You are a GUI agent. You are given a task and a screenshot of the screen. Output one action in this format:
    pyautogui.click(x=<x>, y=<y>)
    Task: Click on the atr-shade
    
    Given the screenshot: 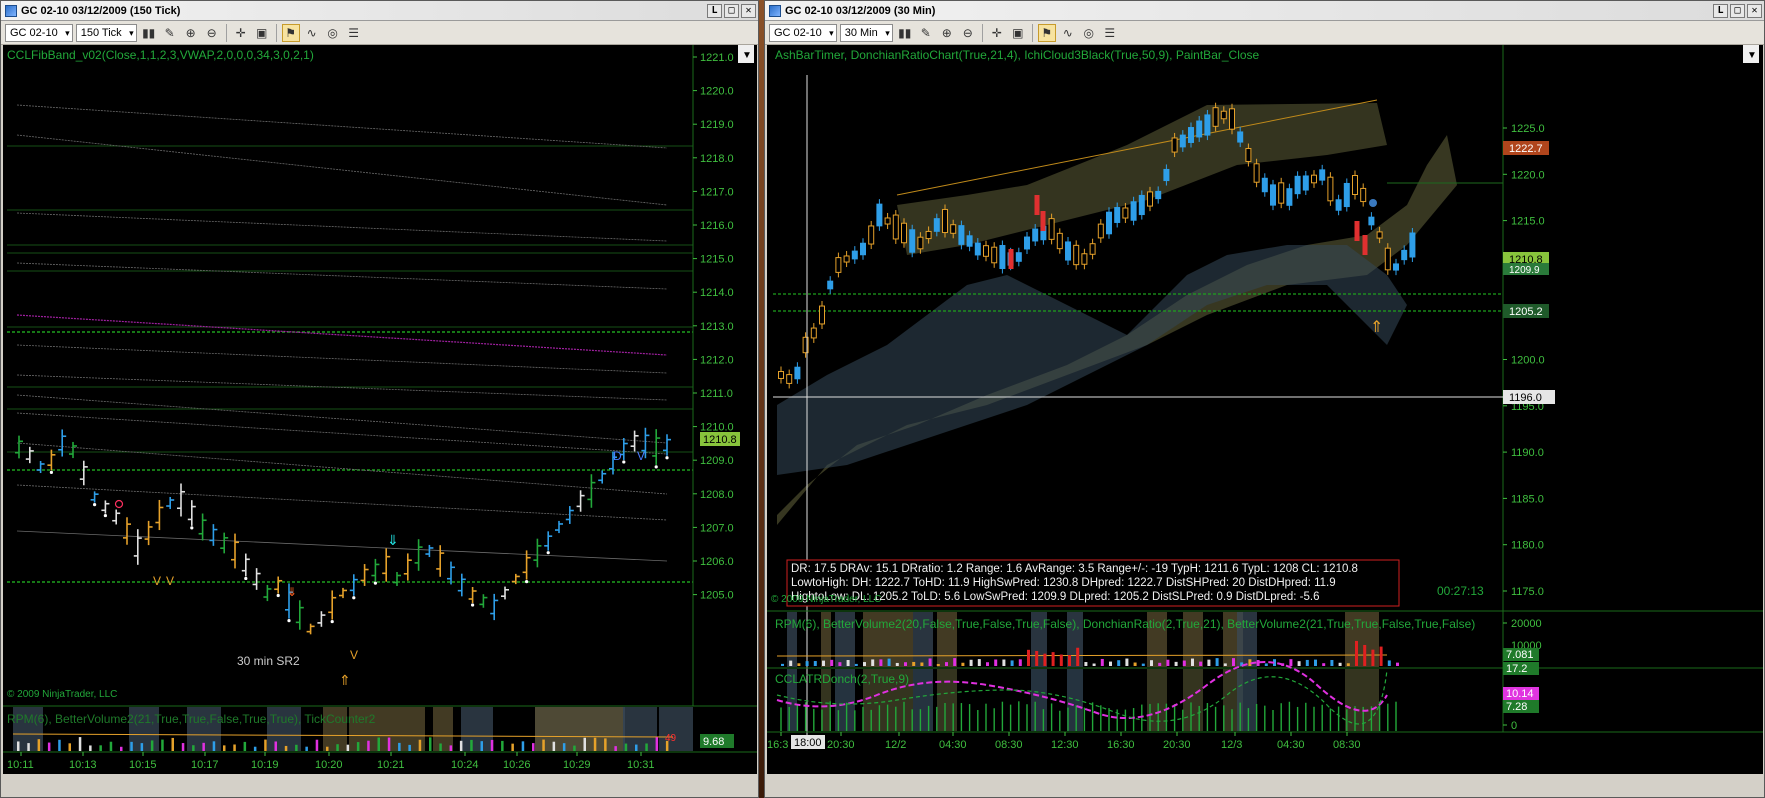 What is the action you would take?
    pyautogui.click(x=947, y=700)
    